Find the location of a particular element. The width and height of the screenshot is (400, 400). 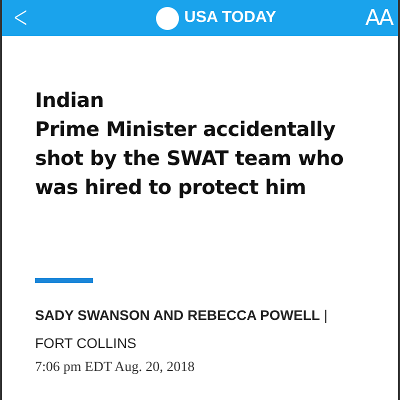

brand-name: USA TODAY is located at coordinates (230, 18).